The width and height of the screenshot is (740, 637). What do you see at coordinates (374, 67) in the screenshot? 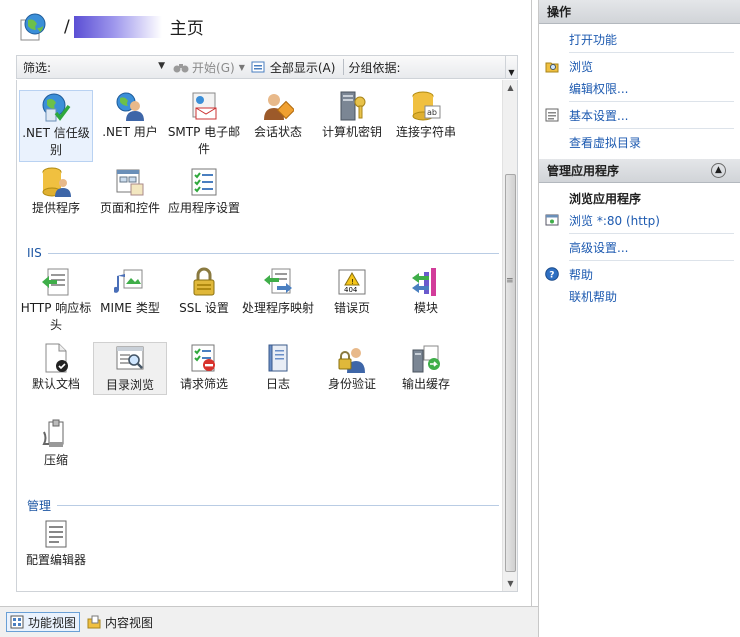
I see `group-by-label: 分组依据:` at bounding box center [374, 67].